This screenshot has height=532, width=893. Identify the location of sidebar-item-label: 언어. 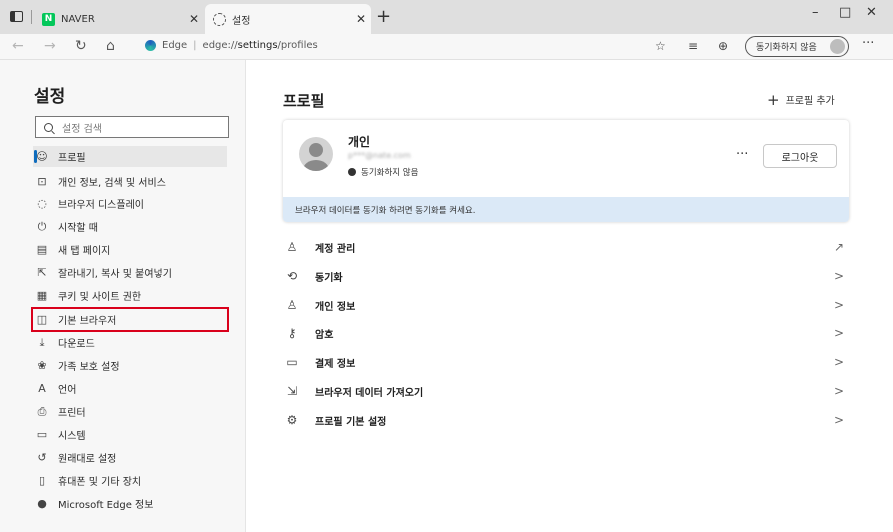
(67, 390).